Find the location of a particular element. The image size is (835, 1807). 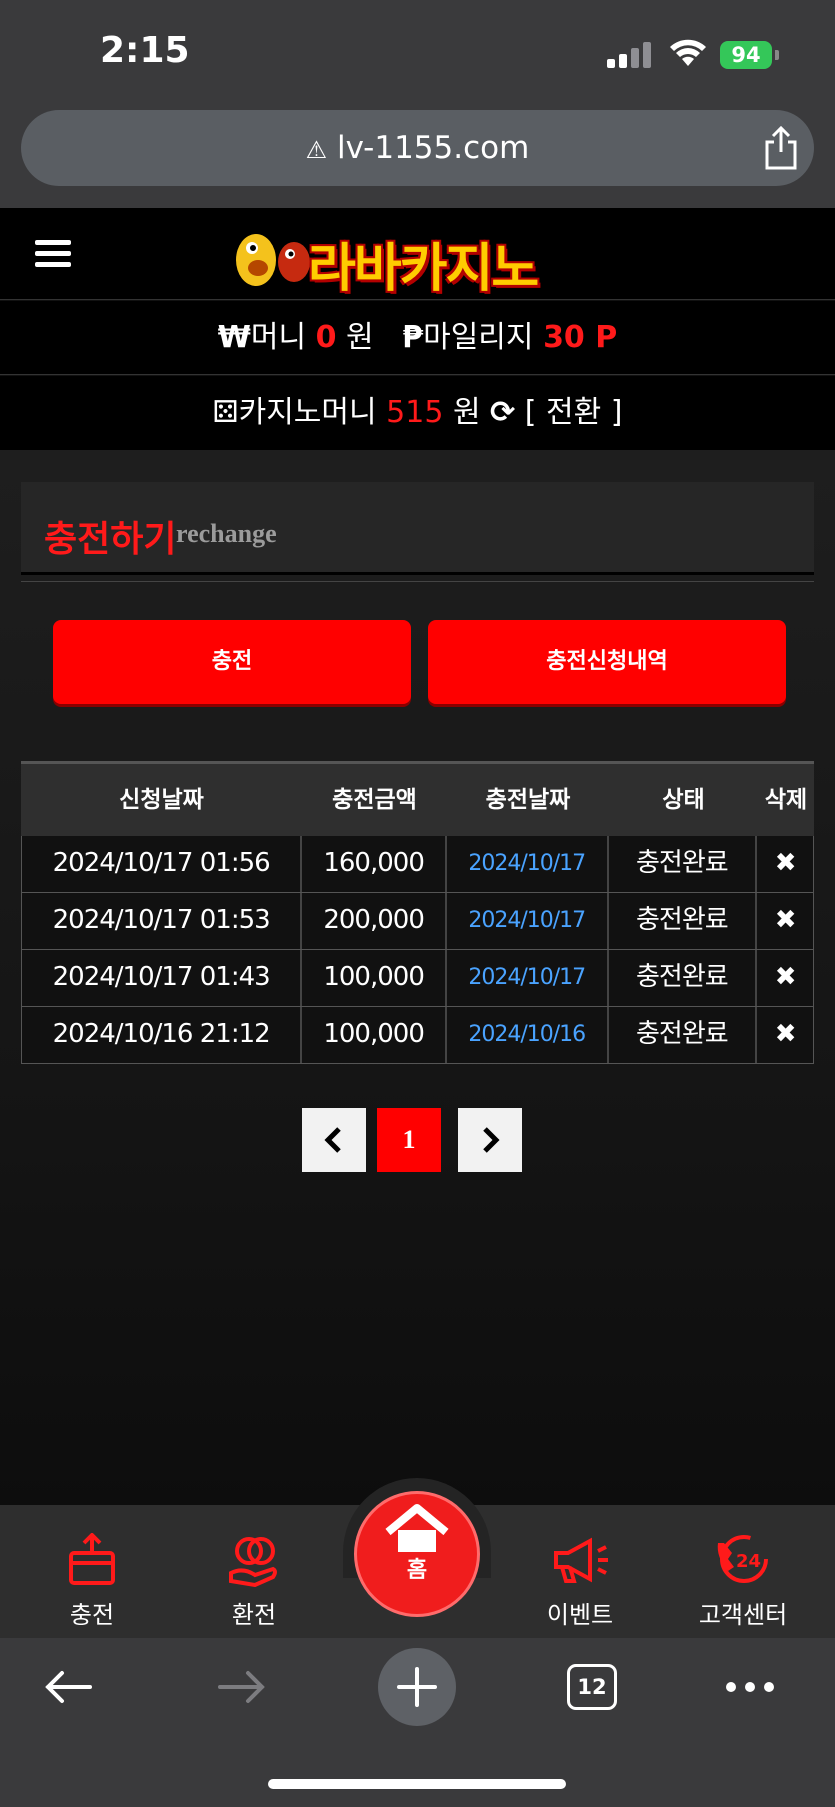

prev-page-button is located at coordinates (334, 1140).